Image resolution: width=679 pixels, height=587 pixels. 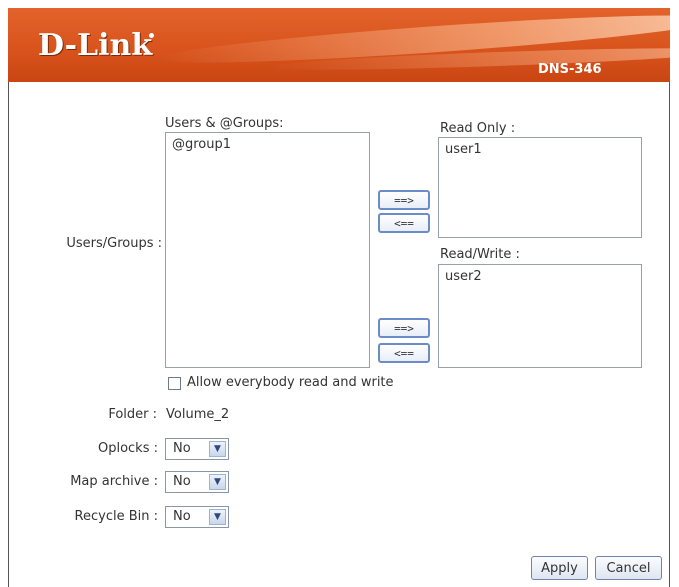 I want to click on map-archive-select: No ▼, so click(x=197, y=482).